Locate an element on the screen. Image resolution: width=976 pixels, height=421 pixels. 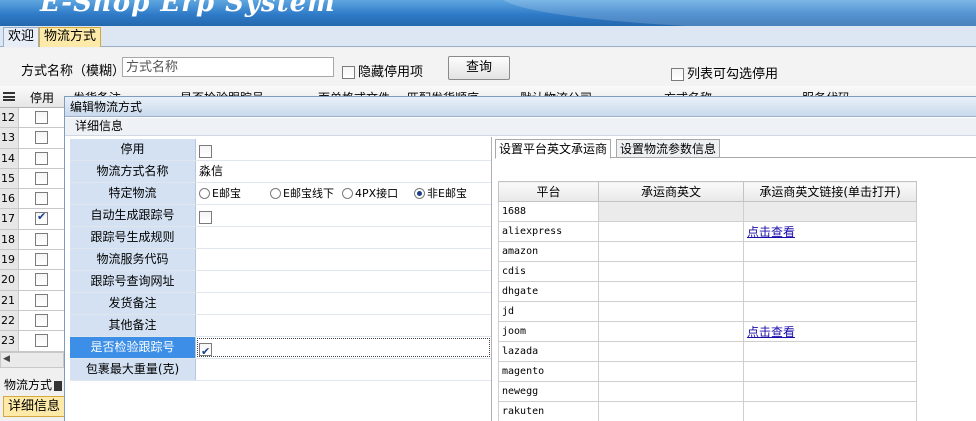
field-max-weight: 包裹最大重量(克) is located at coordinates (280, 370).